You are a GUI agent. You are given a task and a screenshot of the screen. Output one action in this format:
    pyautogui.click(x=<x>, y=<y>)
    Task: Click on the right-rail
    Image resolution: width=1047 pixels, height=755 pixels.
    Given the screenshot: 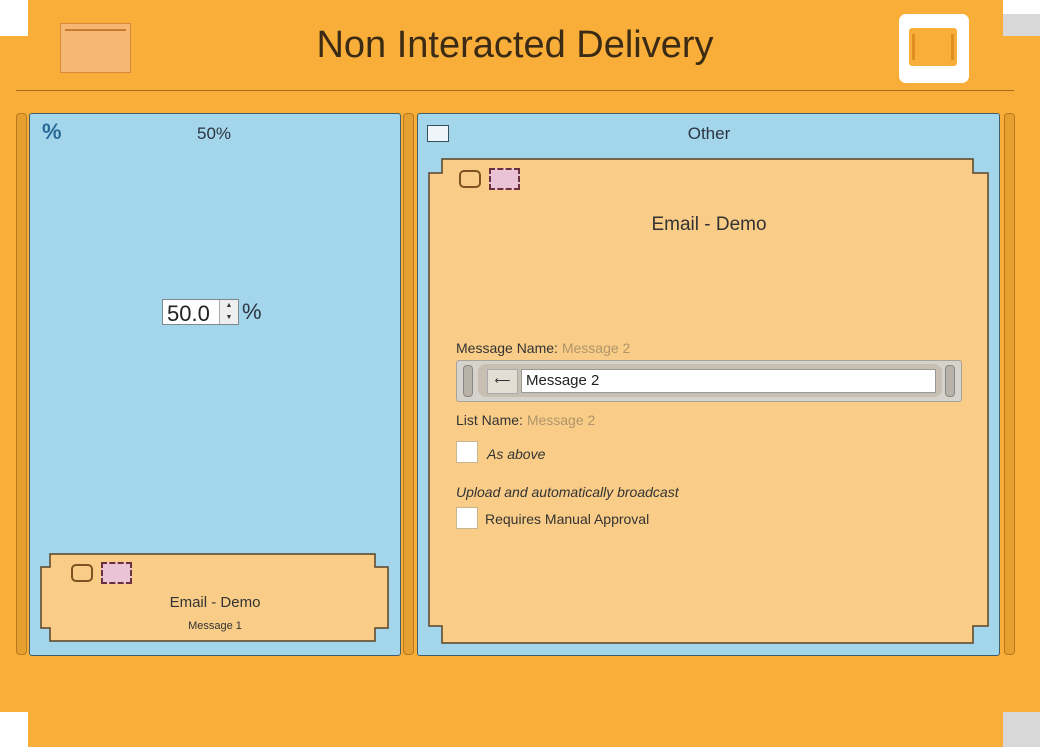 What is the action you would take?
    pyautogui.click(x=1009, y=384)
    